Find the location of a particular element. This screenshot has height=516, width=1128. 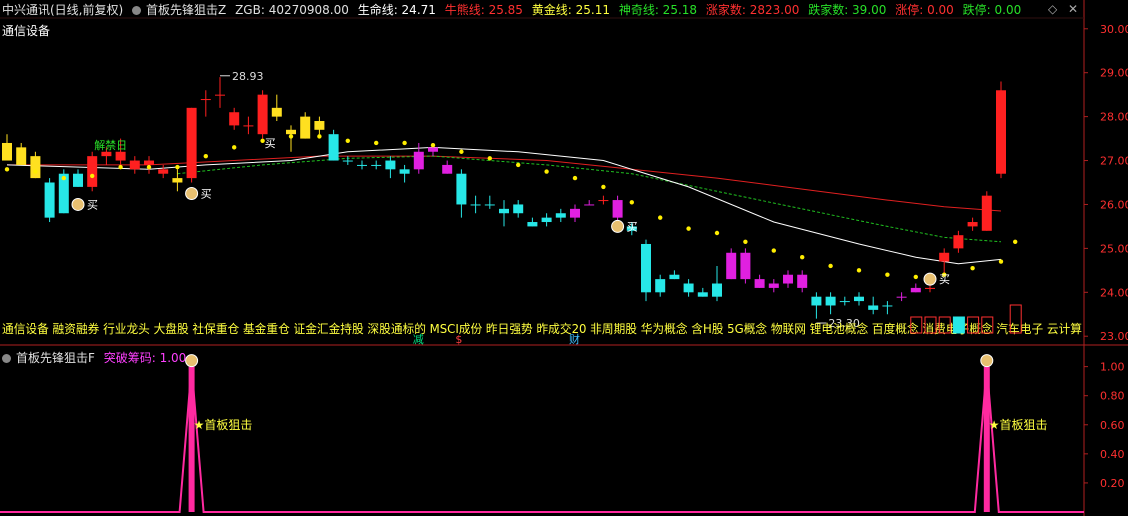

zgb-value: ZGB: 40270908.00 is located at coordinates (292, 10).